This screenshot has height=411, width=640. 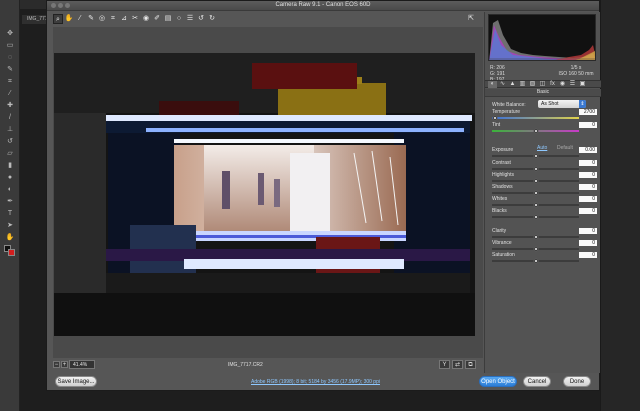 I want to click on tab-presets-icon: ☰, so click(x=572, y=84).